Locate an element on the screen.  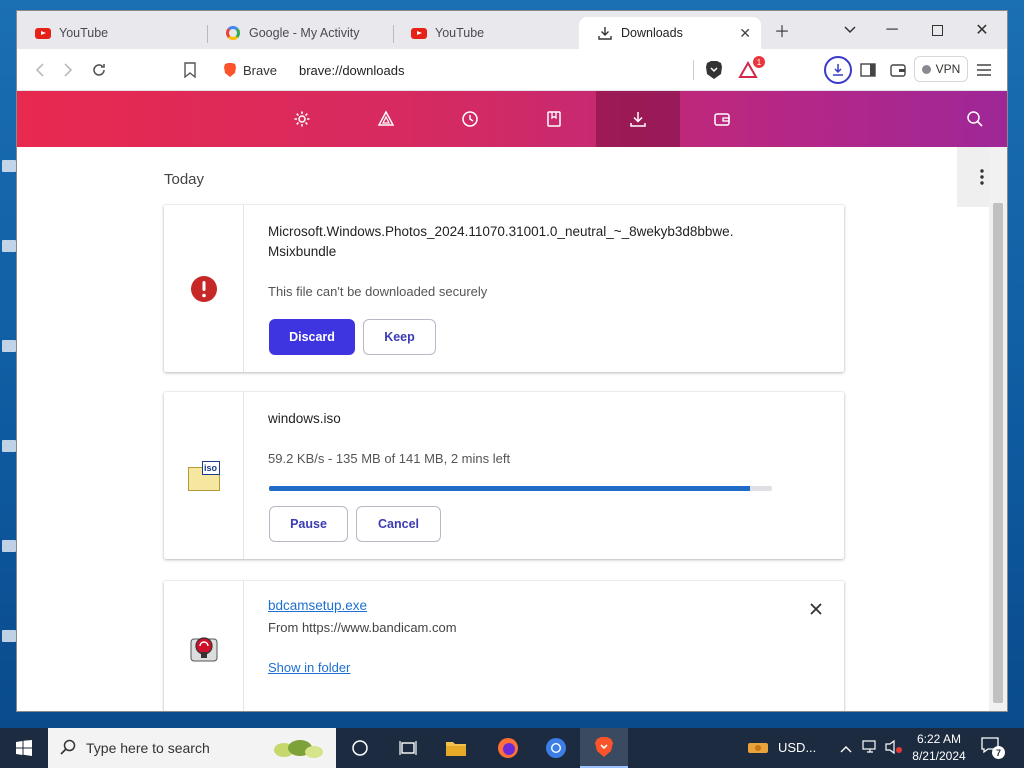
gear-icon is located at coordinates (302, 119).